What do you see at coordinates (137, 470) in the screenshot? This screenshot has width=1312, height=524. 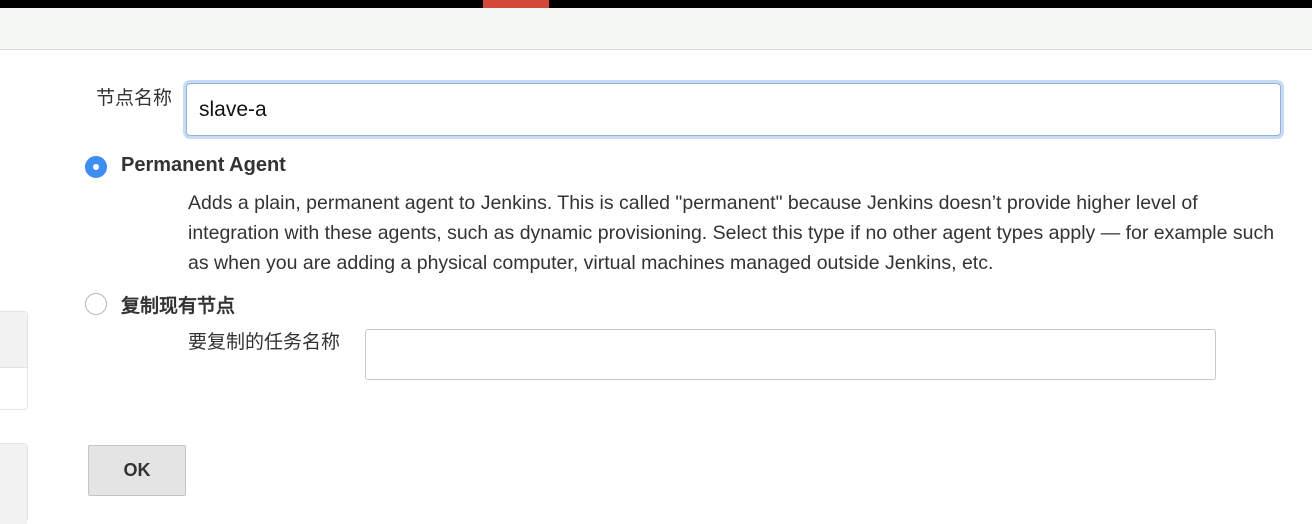 I see `ok-button: OK` at bounding box center [137, 470].